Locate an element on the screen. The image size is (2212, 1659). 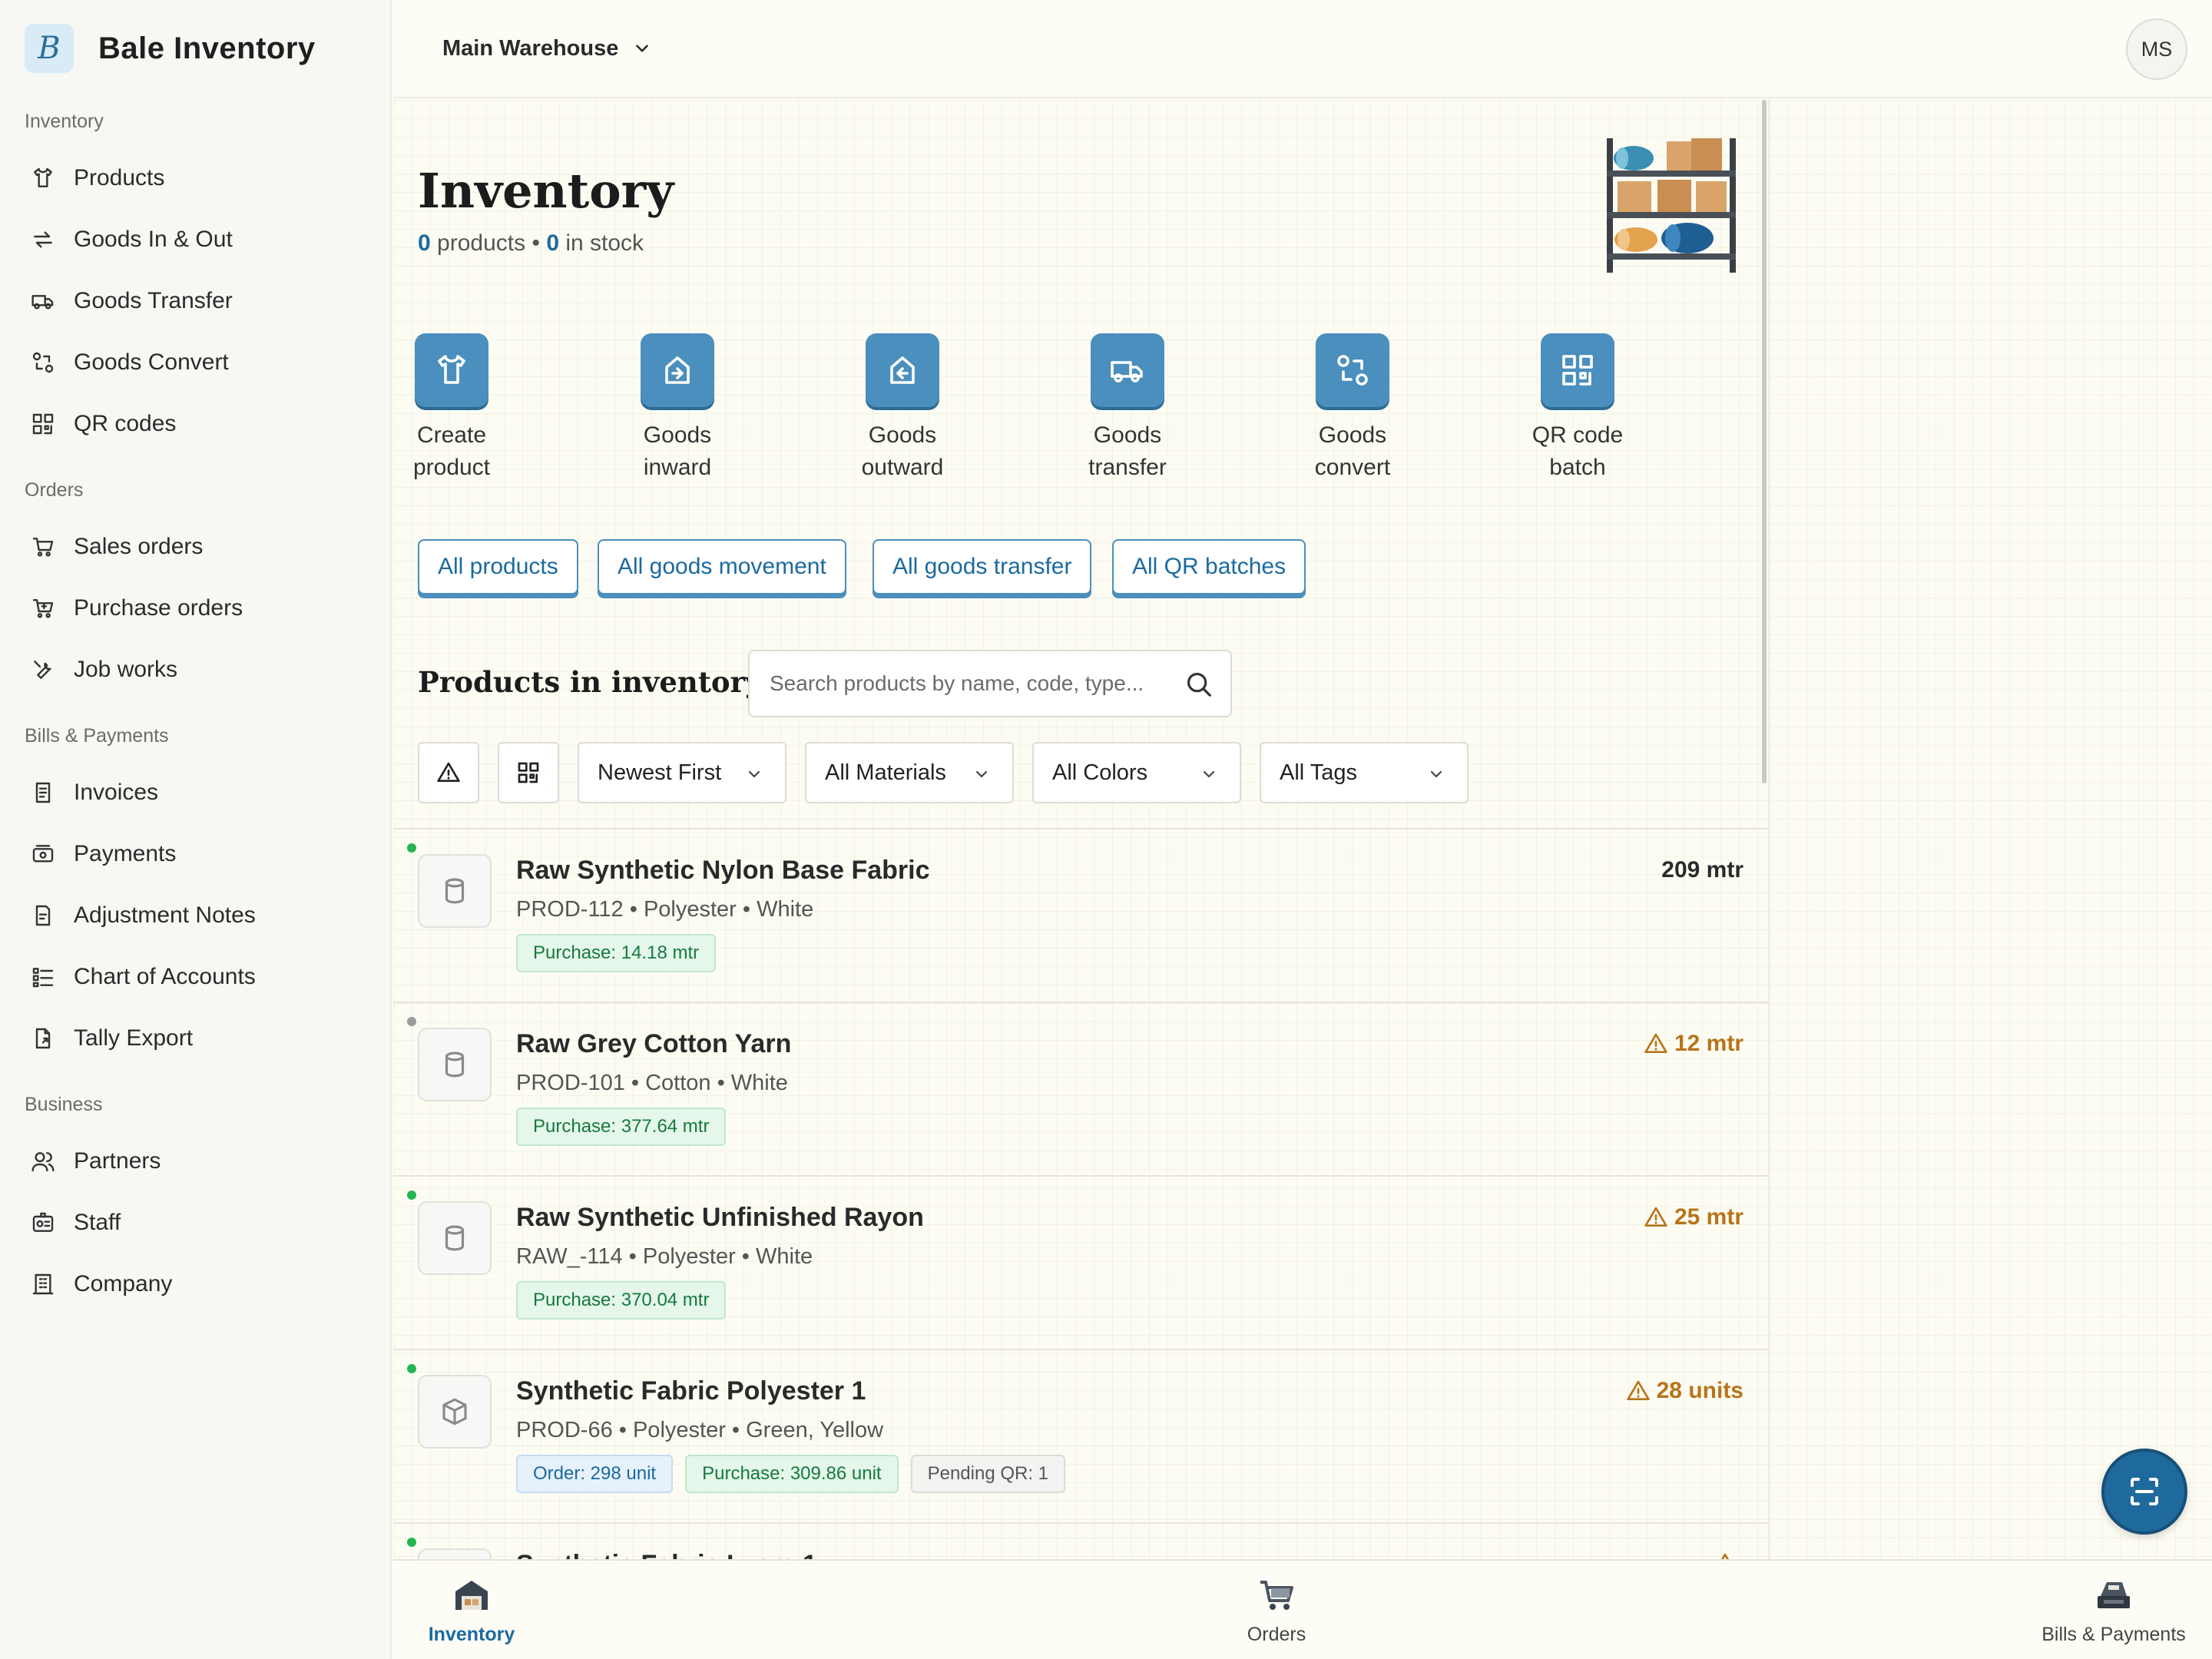
tab-orders: Orders is located at coordinates (1276, 1610).